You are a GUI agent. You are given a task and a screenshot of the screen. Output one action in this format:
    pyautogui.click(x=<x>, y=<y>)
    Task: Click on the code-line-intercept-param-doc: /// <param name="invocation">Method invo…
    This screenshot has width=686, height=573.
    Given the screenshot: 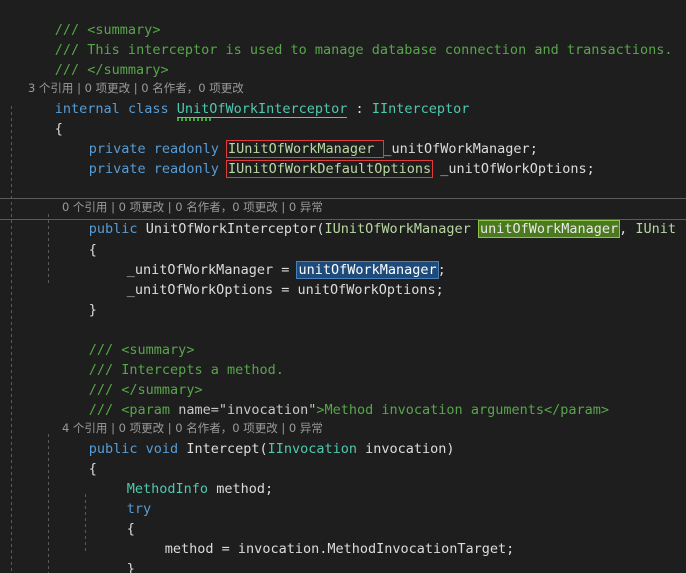 What is the action you would take?
    pyautogui.click(x=343, y=399)
    